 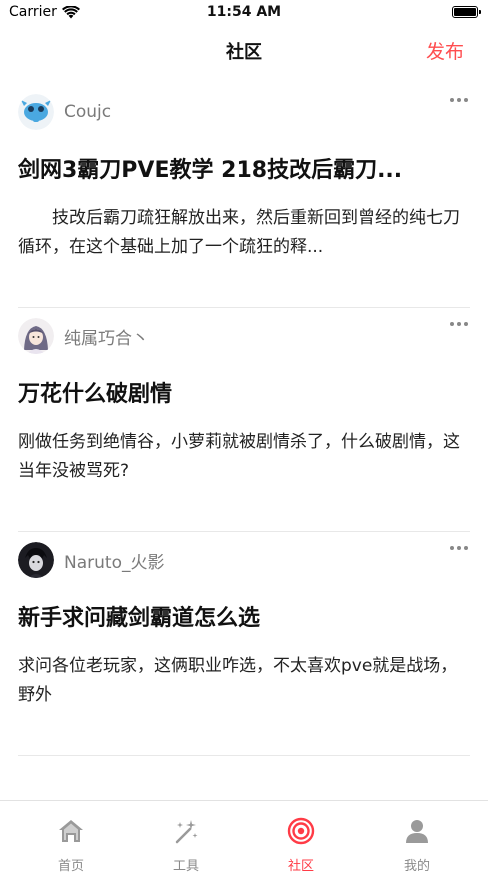 What do you see at coordinates (185, 866) in the screenshot?
I see `tab-label: 工具` at bounding box center [185, 866].